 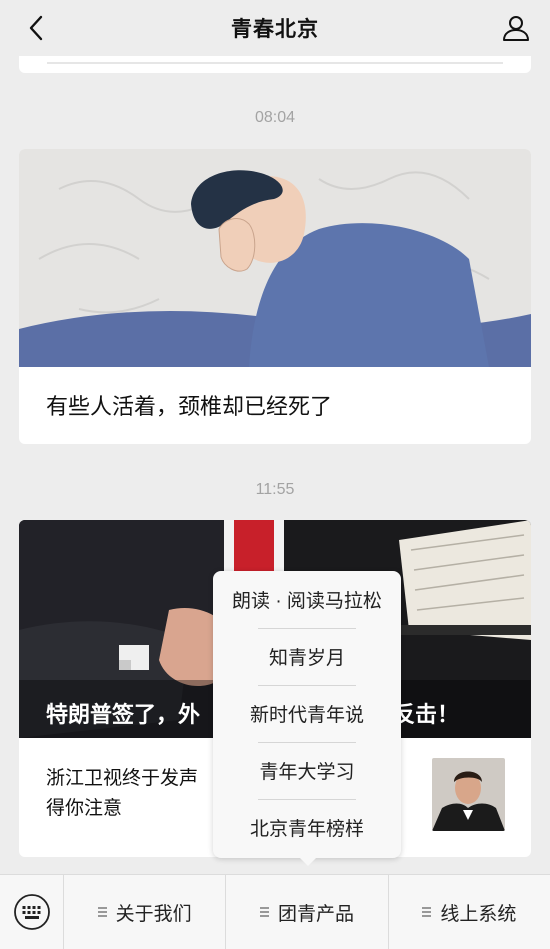 I want to click on submenu-item: 知青岁月, so click(x=307, y=656).